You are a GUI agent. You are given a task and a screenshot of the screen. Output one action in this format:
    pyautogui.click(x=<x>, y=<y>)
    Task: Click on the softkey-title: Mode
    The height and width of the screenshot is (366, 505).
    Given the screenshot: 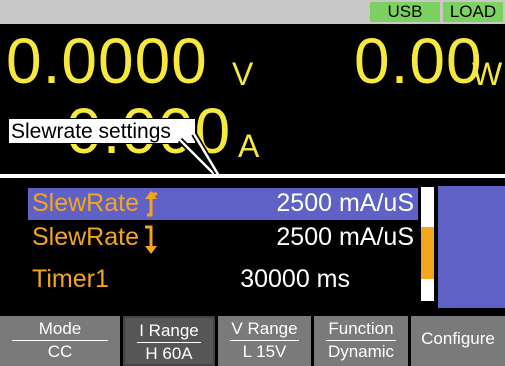 What is the action you would take?
    pyautogui.click(x=60, y=328)
    